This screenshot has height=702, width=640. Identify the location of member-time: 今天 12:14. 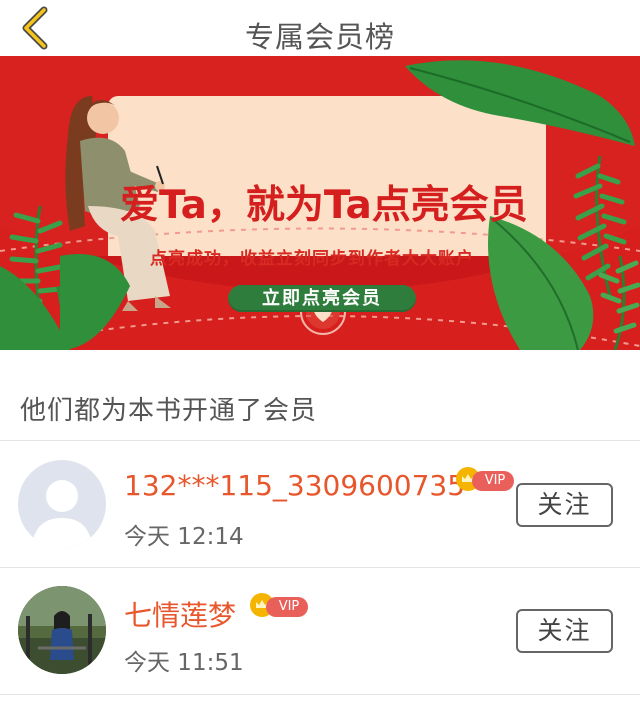
(184, 537).